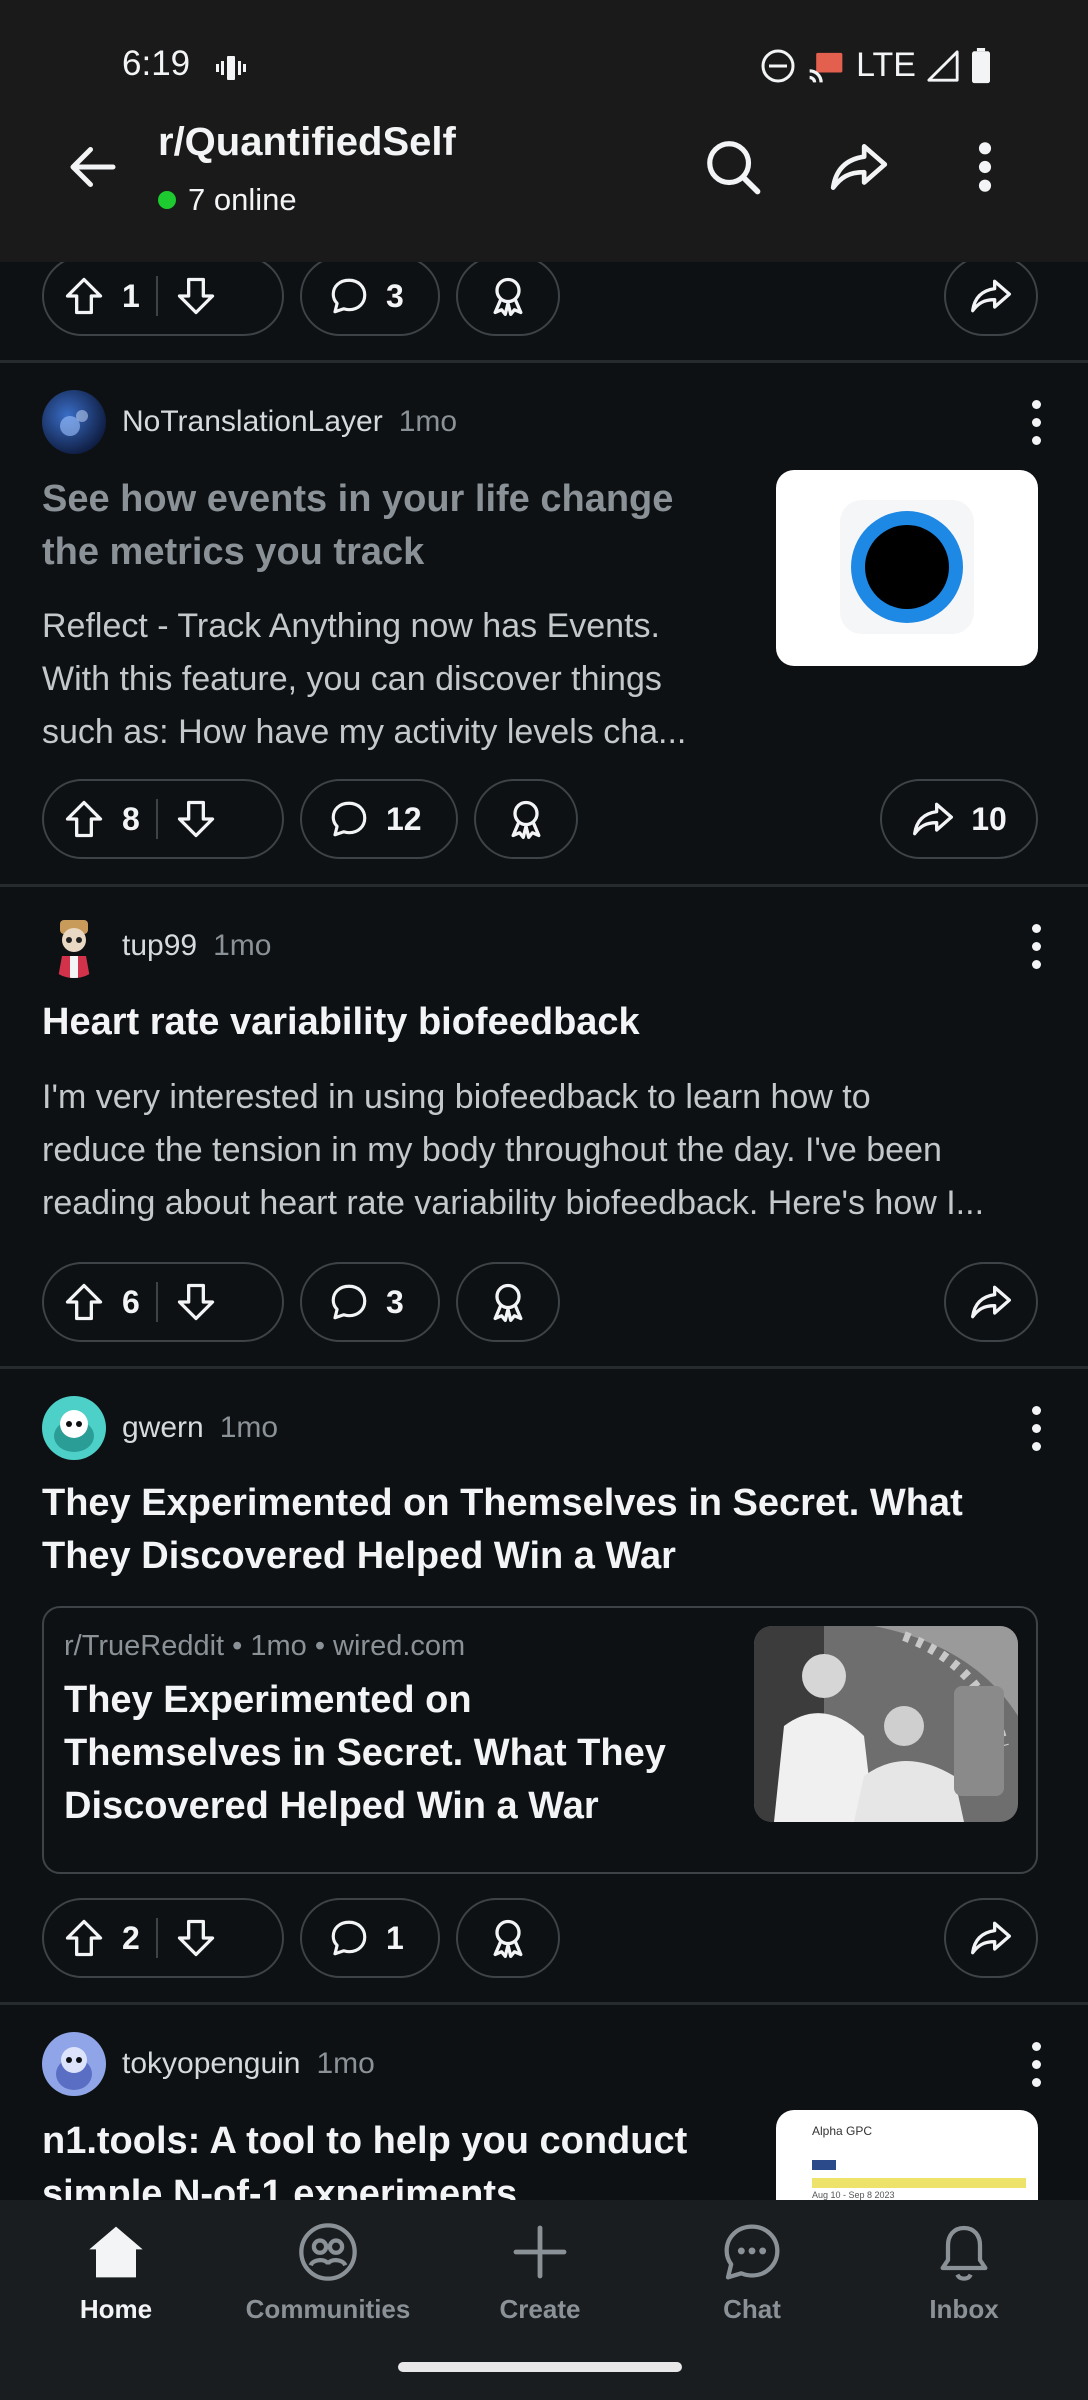  I want to click on signal-icon, so click(943, 66).